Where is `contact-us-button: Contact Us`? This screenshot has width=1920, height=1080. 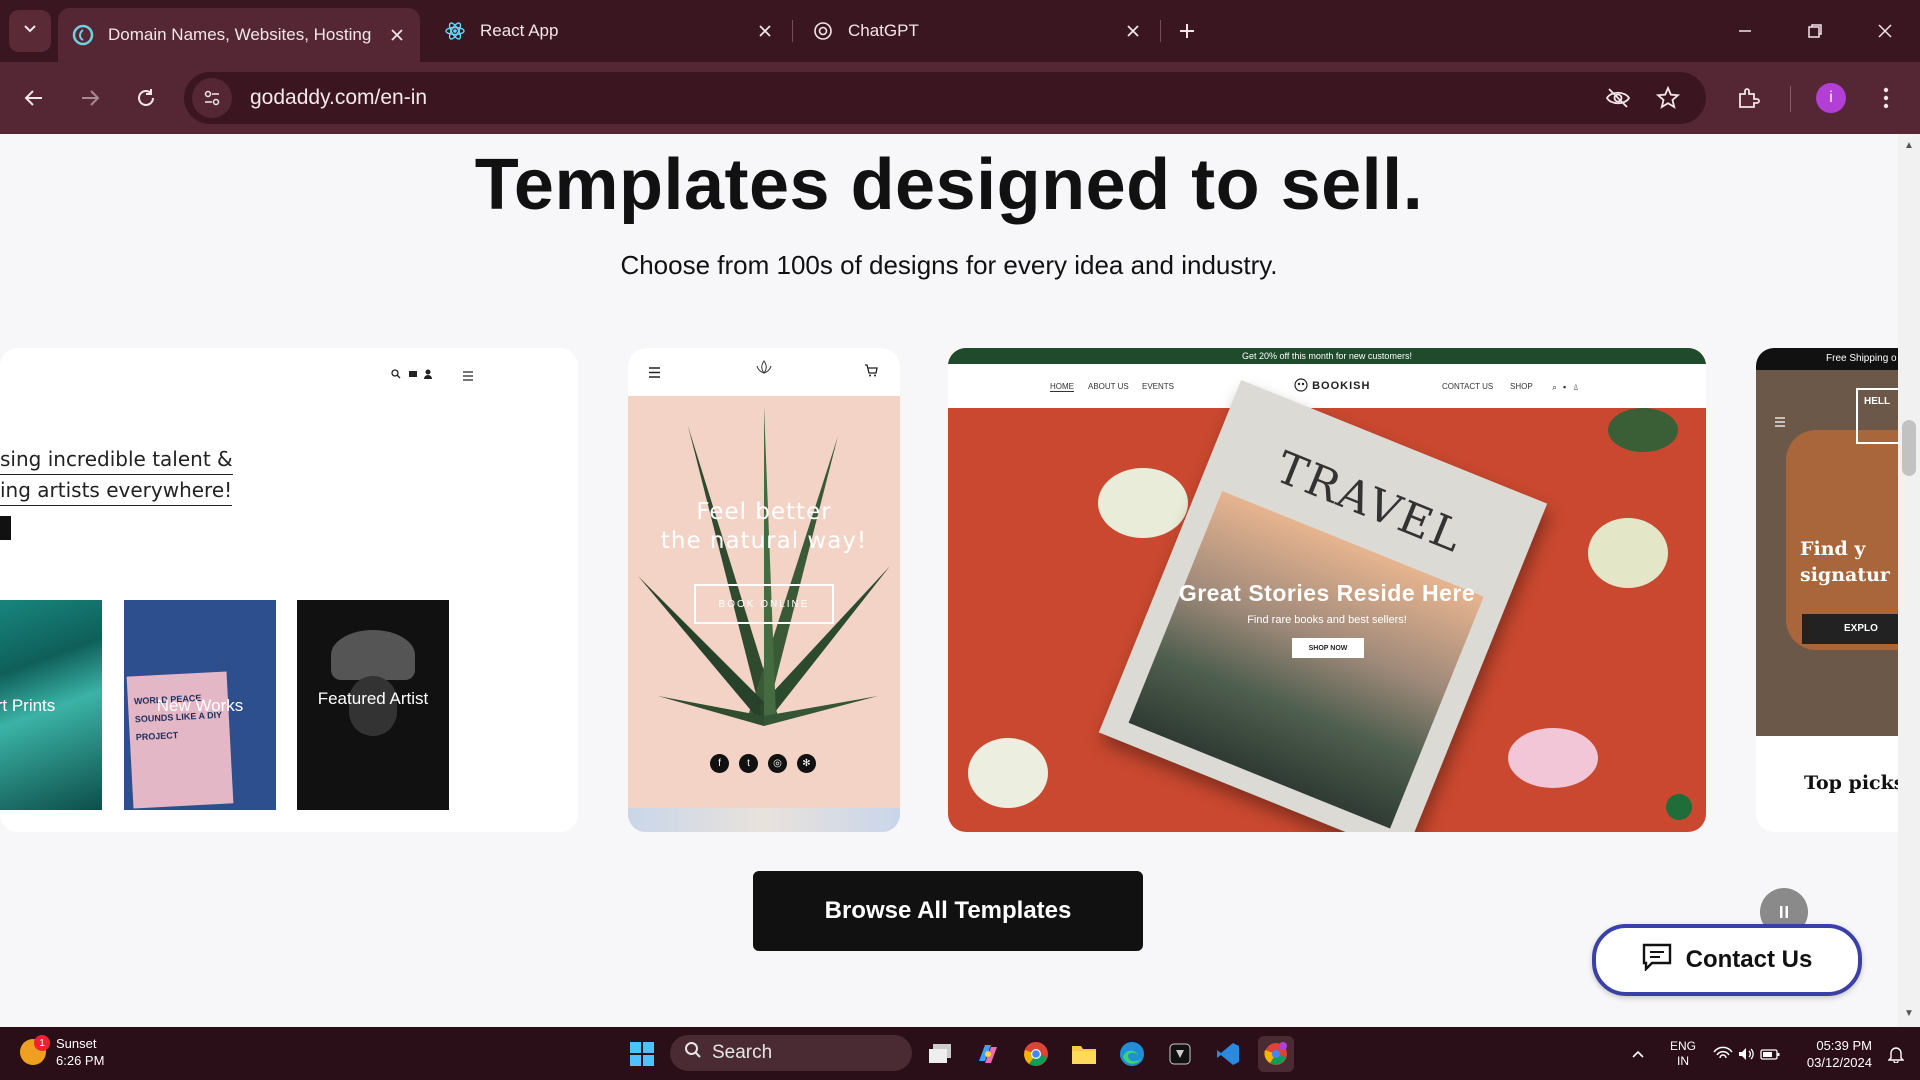
contact-us-button: Contact Us is located at coordinates (1727, 960).